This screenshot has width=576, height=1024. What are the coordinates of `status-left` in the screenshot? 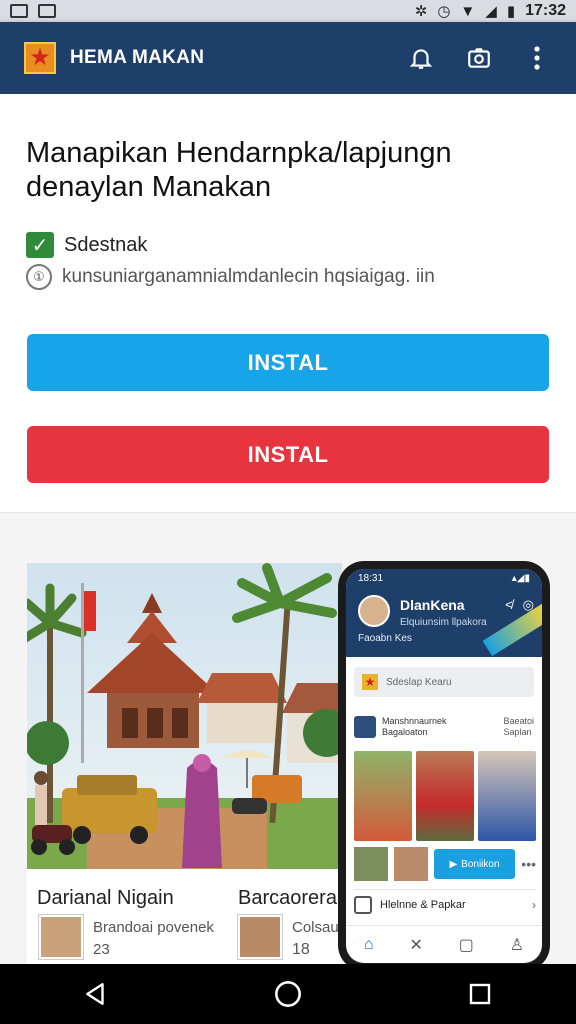 It's located at (33, 11).